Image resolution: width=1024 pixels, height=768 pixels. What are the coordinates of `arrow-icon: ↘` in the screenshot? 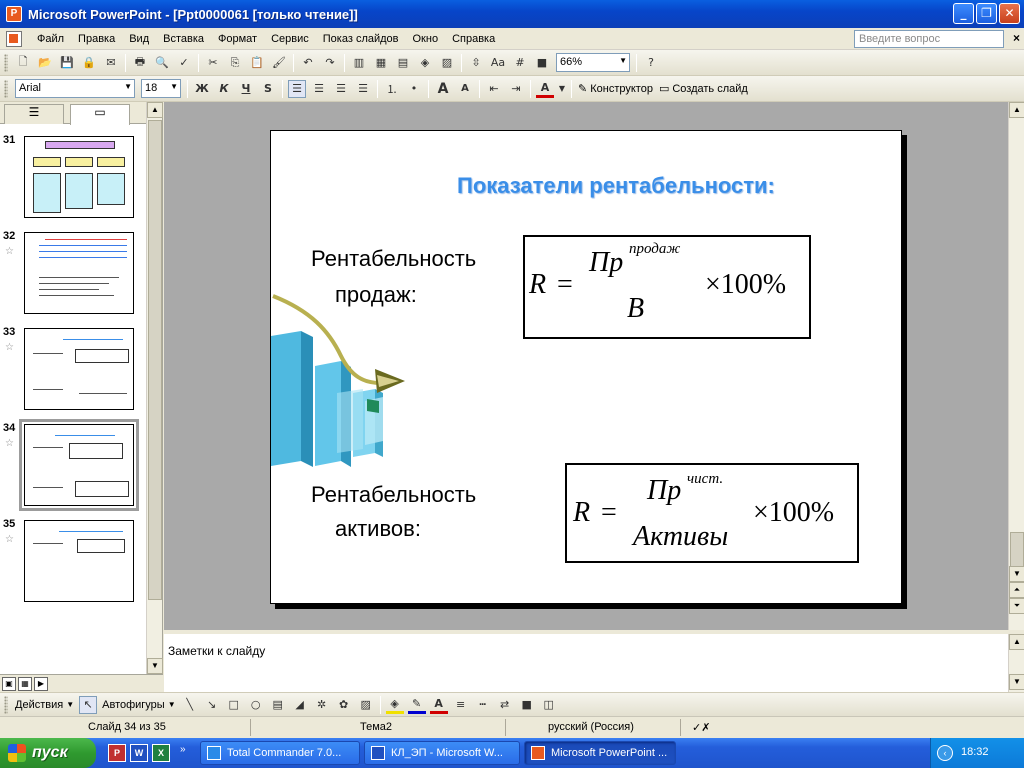 It's located at (212, 705).